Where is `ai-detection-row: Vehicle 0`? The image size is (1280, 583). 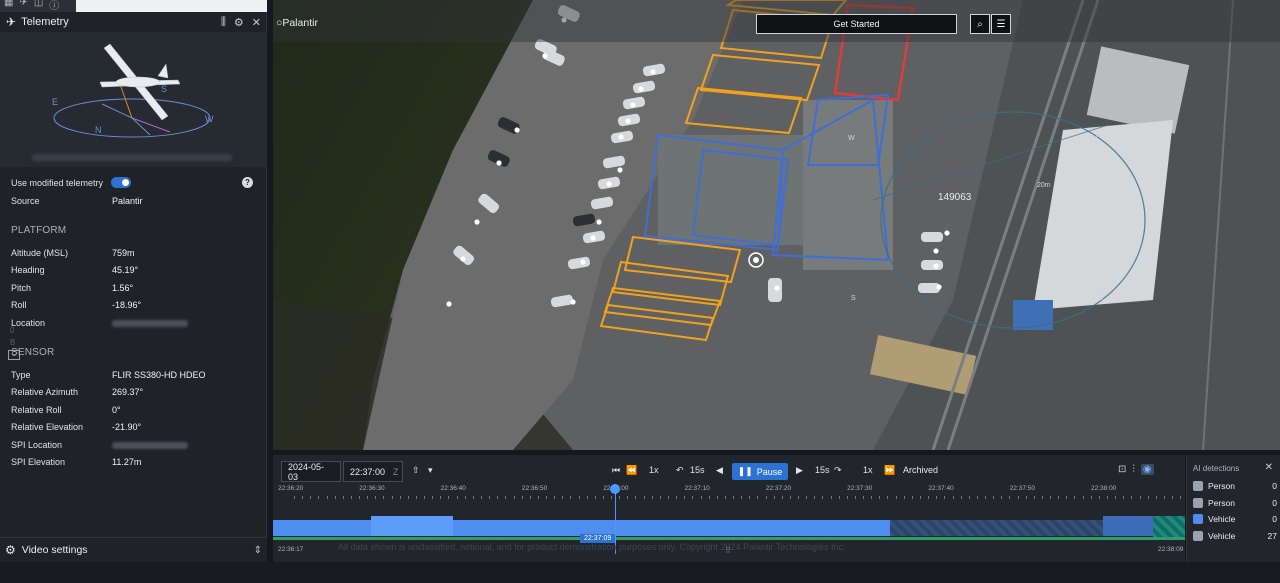
ai-detection-row: Vehicle 0 is located at coordinates (1235, 519).